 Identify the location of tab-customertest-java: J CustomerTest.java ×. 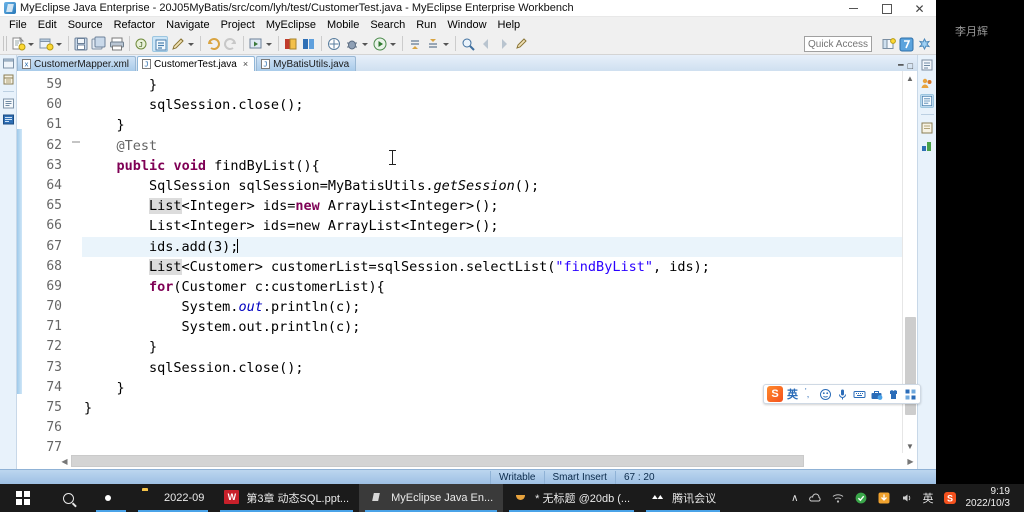
(196, 63).